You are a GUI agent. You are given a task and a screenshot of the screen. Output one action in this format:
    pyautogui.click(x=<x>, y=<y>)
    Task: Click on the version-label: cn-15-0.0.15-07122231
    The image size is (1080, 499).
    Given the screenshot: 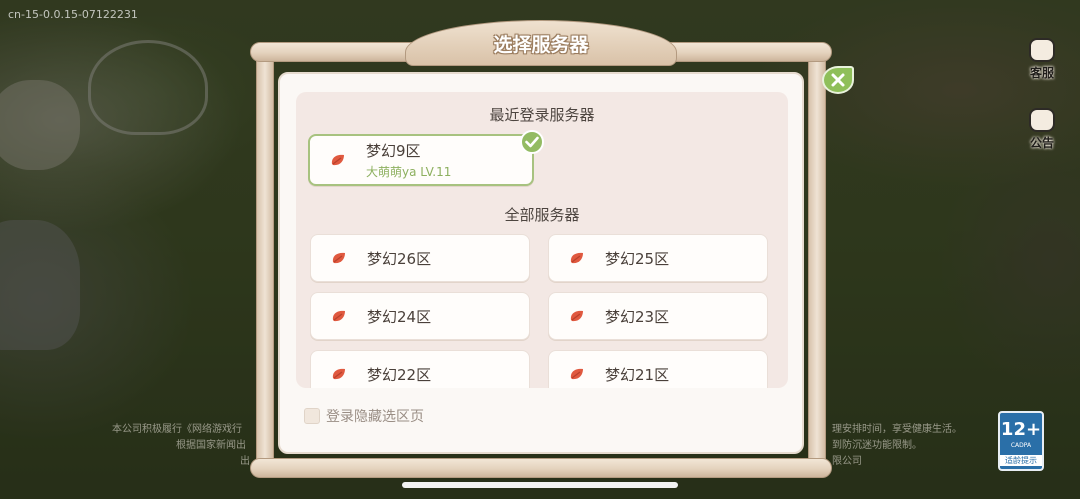 What is the action you would take?
    pyautogui.click(x=73, y=14)
    